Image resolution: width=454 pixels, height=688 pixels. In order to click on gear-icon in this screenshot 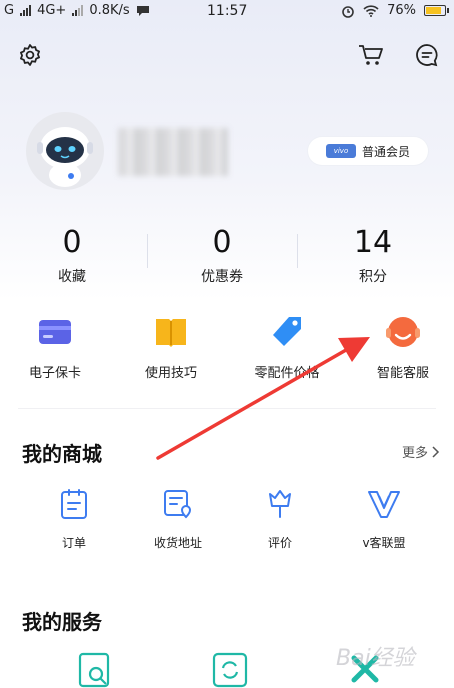, I will do `click(30, 55)`.